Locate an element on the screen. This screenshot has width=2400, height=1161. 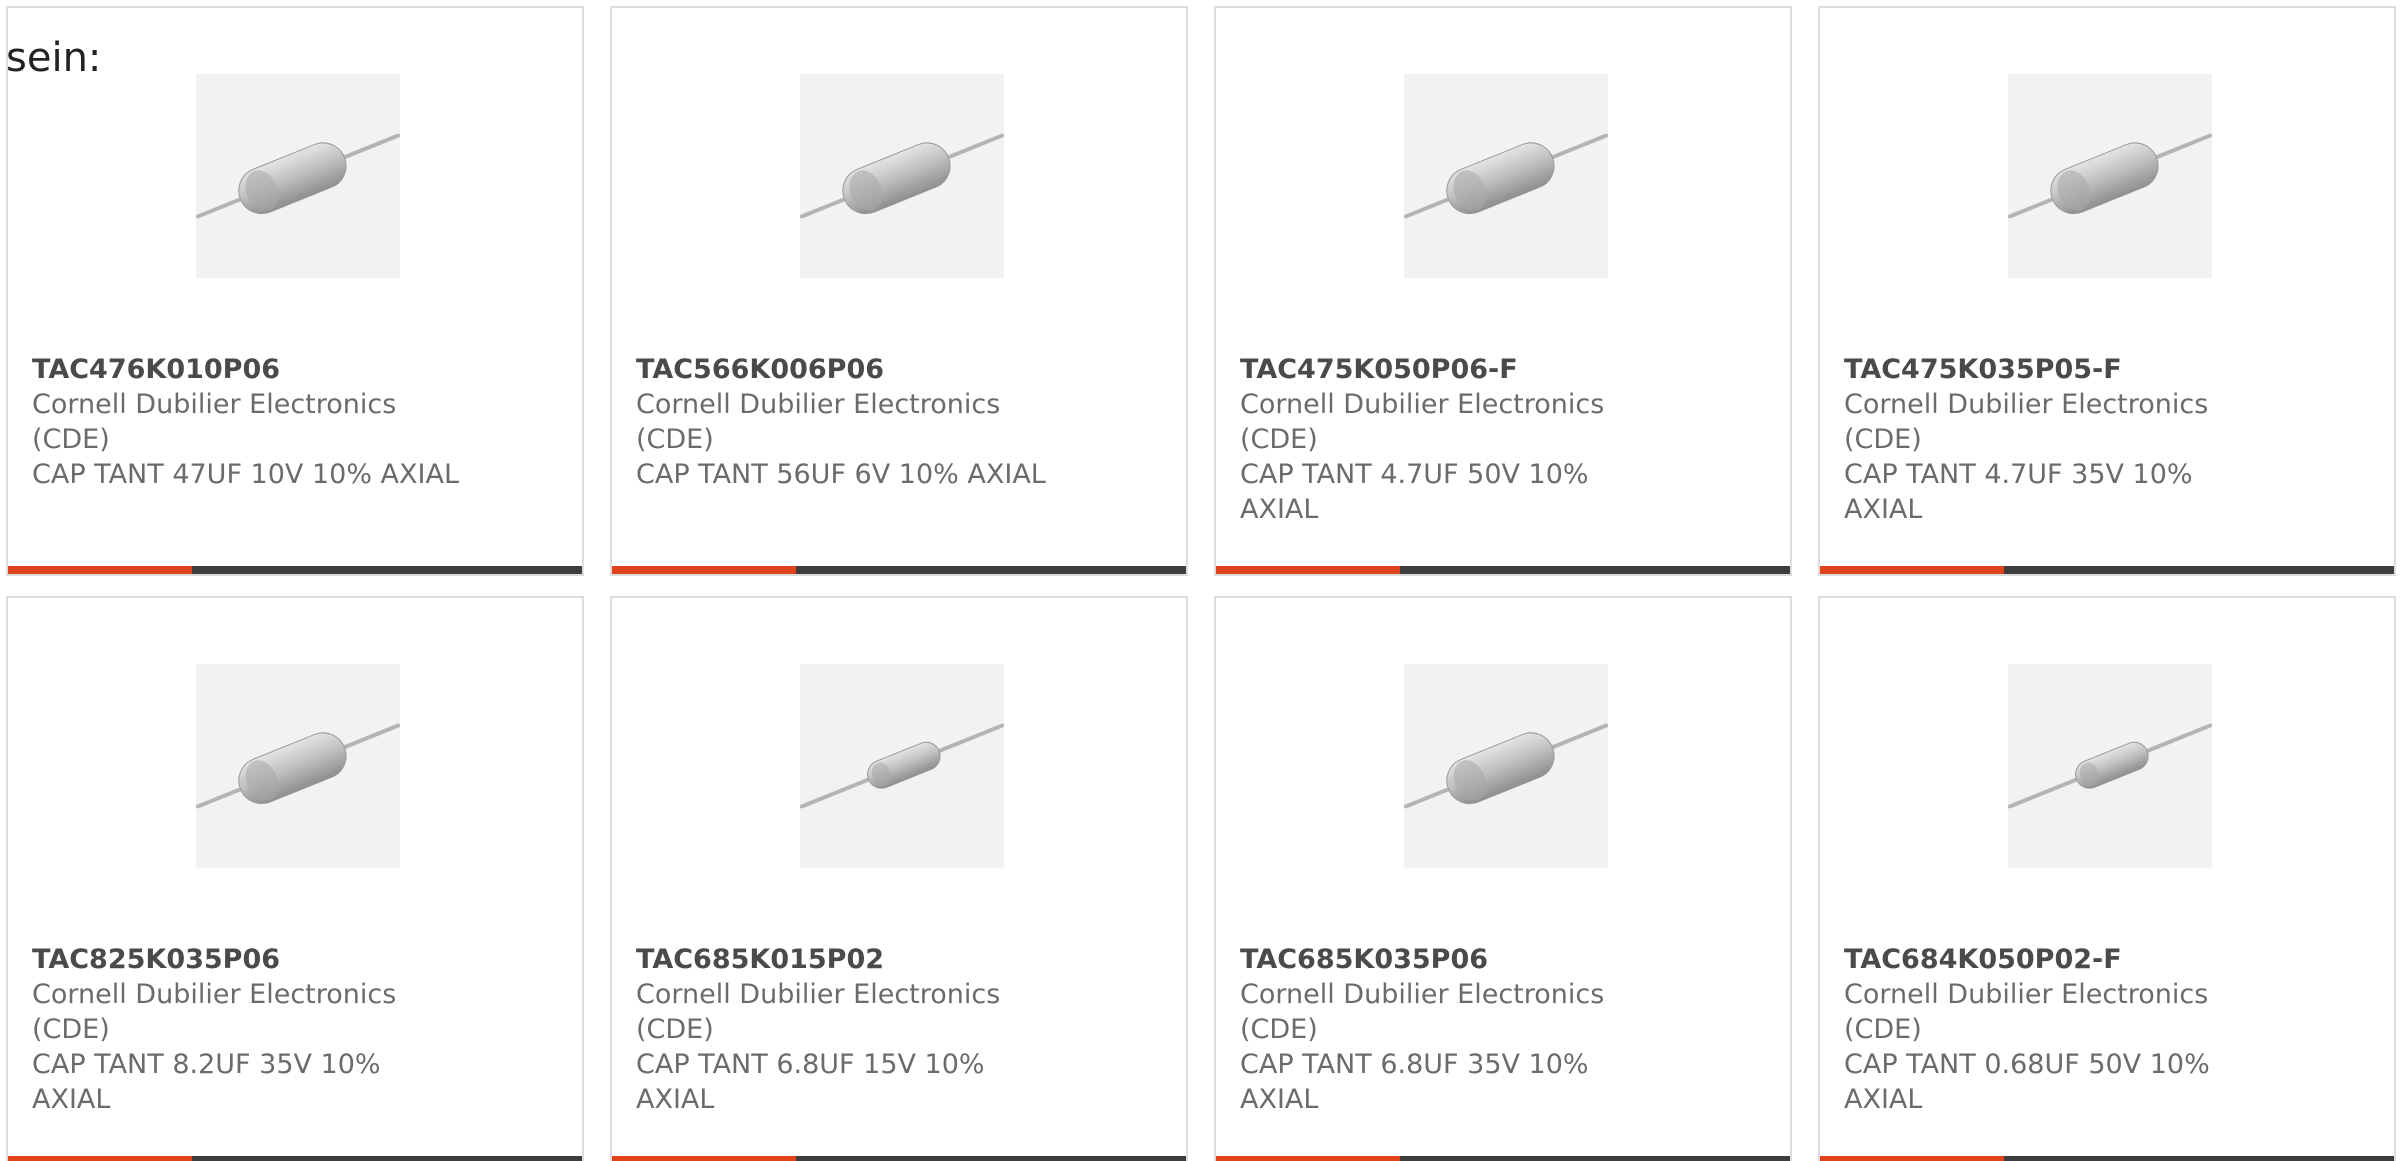
description: CAP TANT 6.8UF 35V 10% AXIAL is located at coordinates (1414, 1082).